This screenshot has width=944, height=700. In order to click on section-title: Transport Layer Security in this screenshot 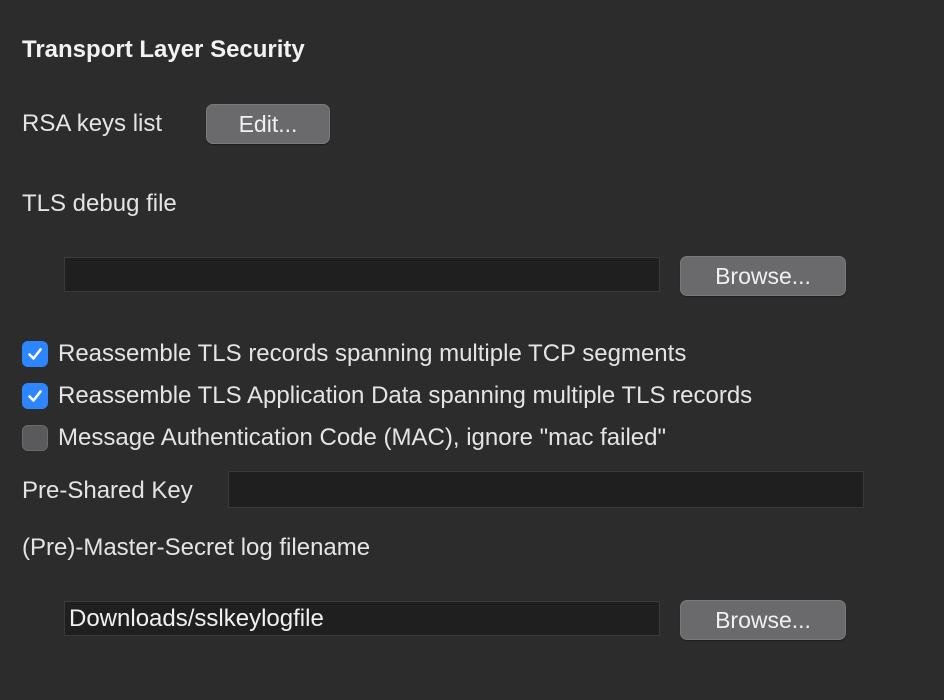, I will do `click(163, 49)`.